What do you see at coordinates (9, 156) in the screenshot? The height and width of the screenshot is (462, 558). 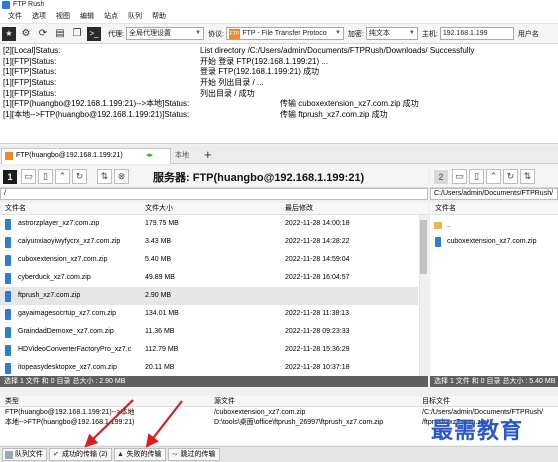 I see `ftp-icon` at bounding box center [9, 156].